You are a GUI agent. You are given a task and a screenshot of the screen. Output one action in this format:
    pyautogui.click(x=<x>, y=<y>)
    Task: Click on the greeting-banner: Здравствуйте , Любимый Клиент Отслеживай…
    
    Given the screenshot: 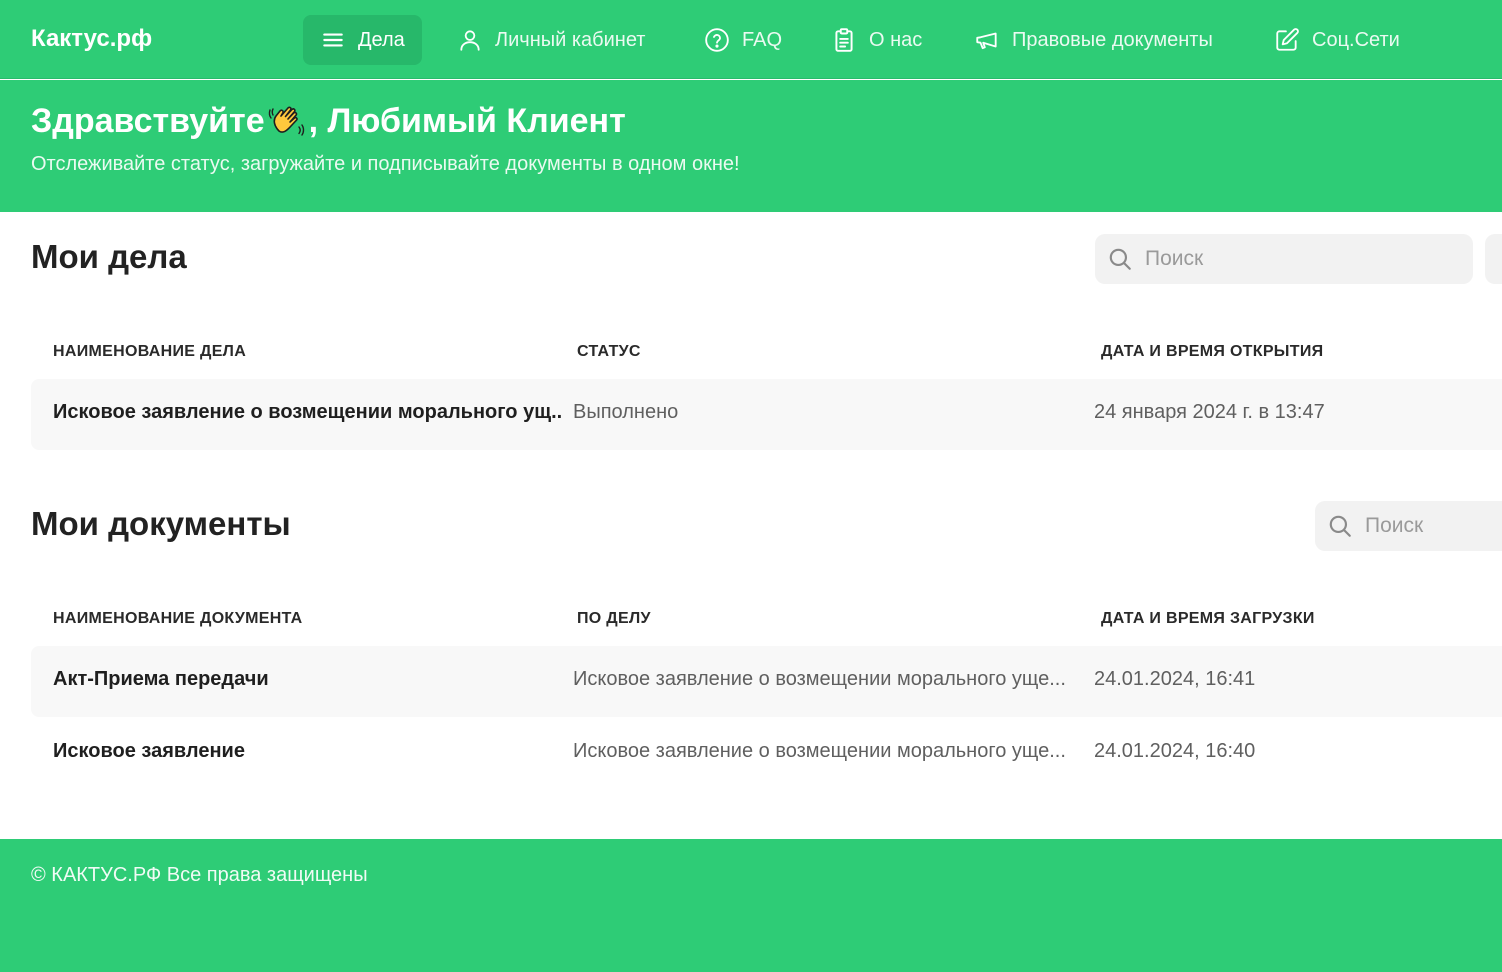 What is the action you would take?
    pyautogui.click(x=751, y=146)
    